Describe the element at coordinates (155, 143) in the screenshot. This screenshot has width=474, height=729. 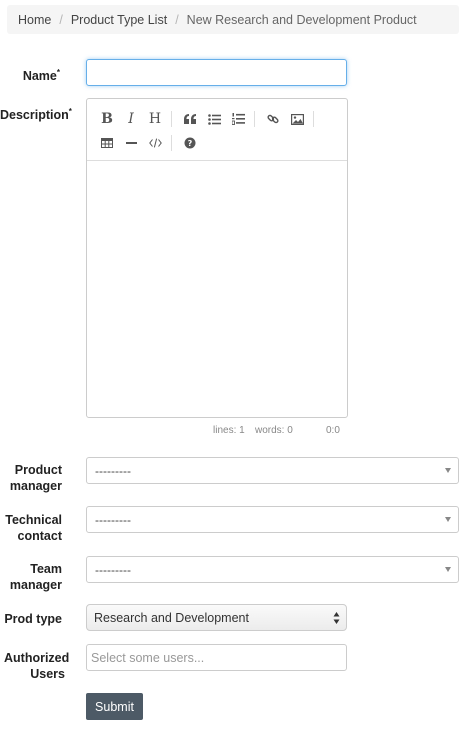
I see `code-icon` at that location.